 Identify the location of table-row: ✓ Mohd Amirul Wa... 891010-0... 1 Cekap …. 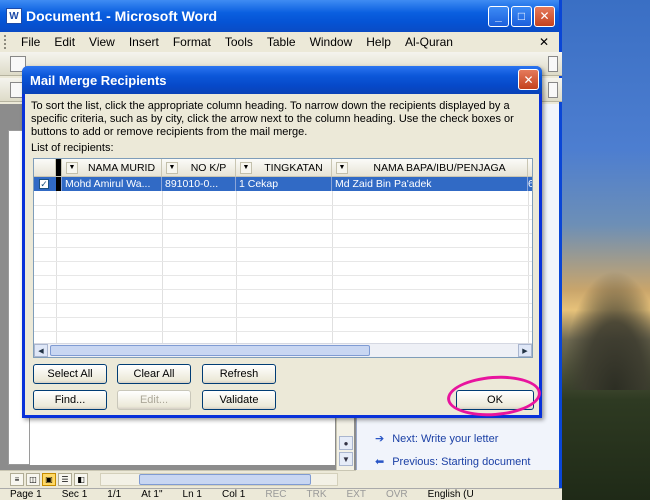
(283, 184).